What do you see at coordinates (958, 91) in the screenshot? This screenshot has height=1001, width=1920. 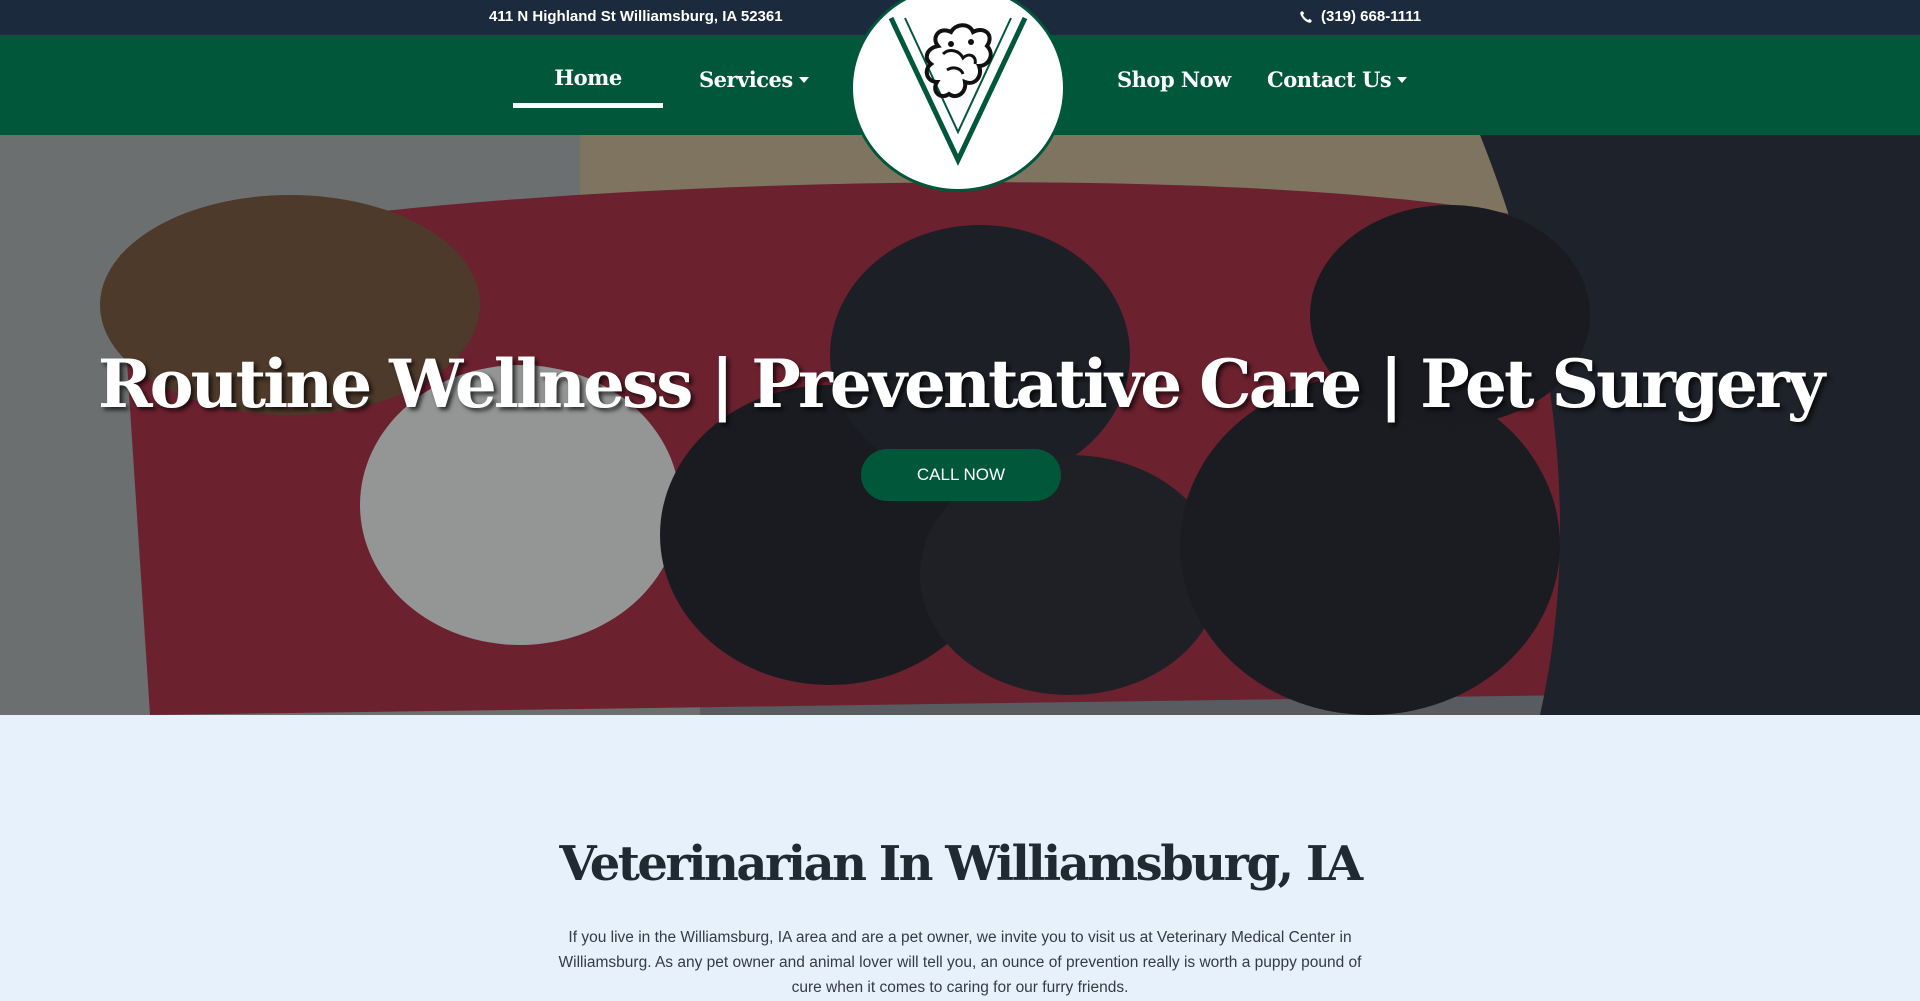 I see `veterinary-logo-icon` at bounding box center [958, 91].